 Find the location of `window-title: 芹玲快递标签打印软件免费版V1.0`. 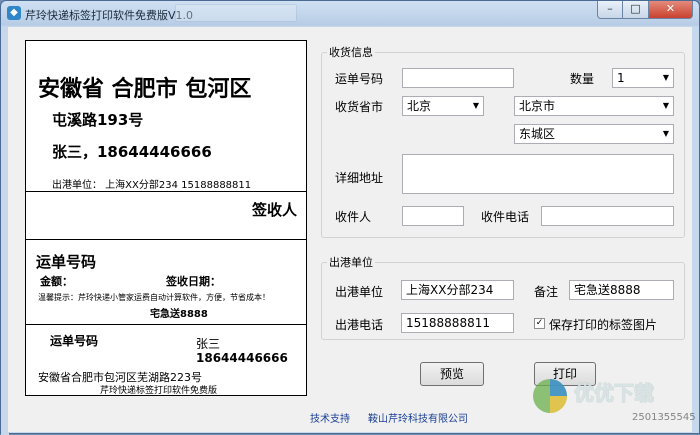

window-title: 芹玲快递标签打印软件免费版V1.0 is located at coordinates (109, 15).